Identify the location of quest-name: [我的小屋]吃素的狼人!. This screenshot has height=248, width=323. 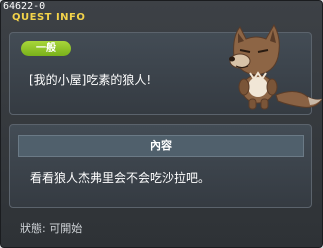
(90, 80).